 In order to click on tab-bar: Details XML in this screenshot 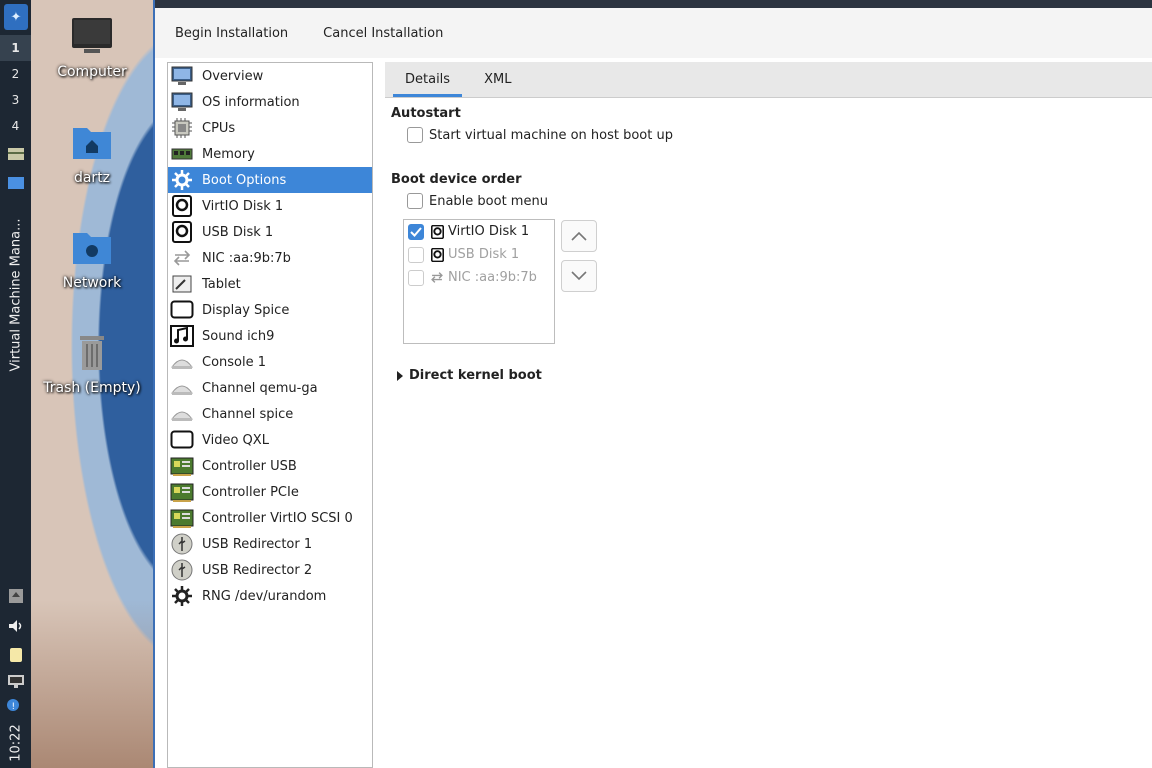, I will do `click(768, 80)`.